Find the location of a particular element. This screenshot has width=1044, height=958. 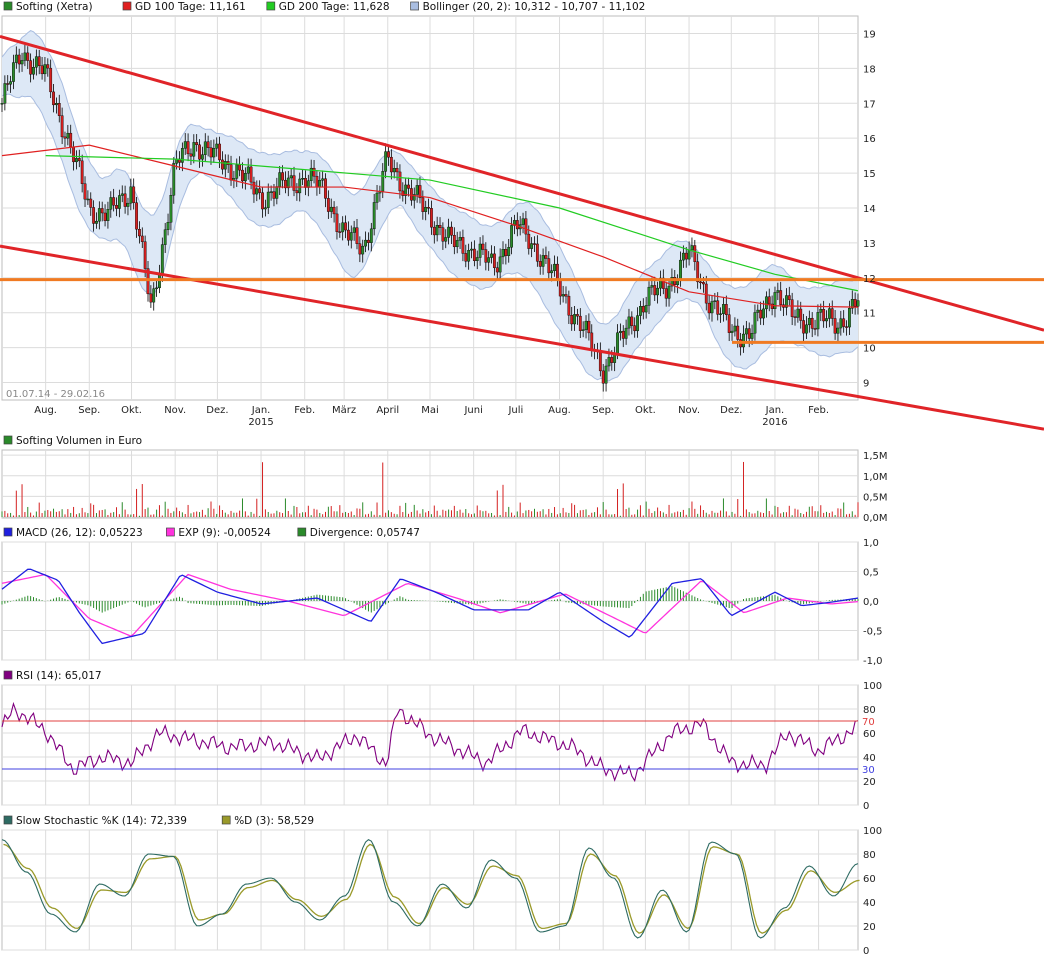

stoch-legend-swatch is located at coordinates (8, 820).